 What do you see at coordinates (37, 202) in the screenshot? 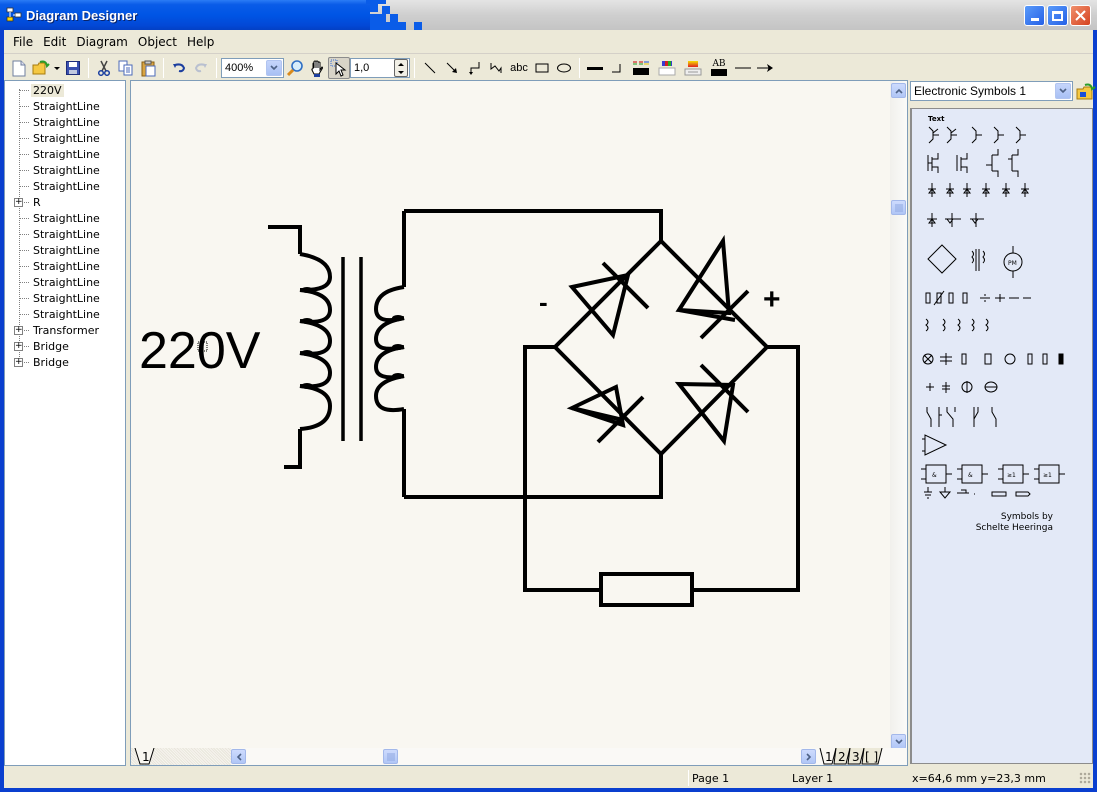
I see `tree-item-label: R` at bounding box center [37, 202].